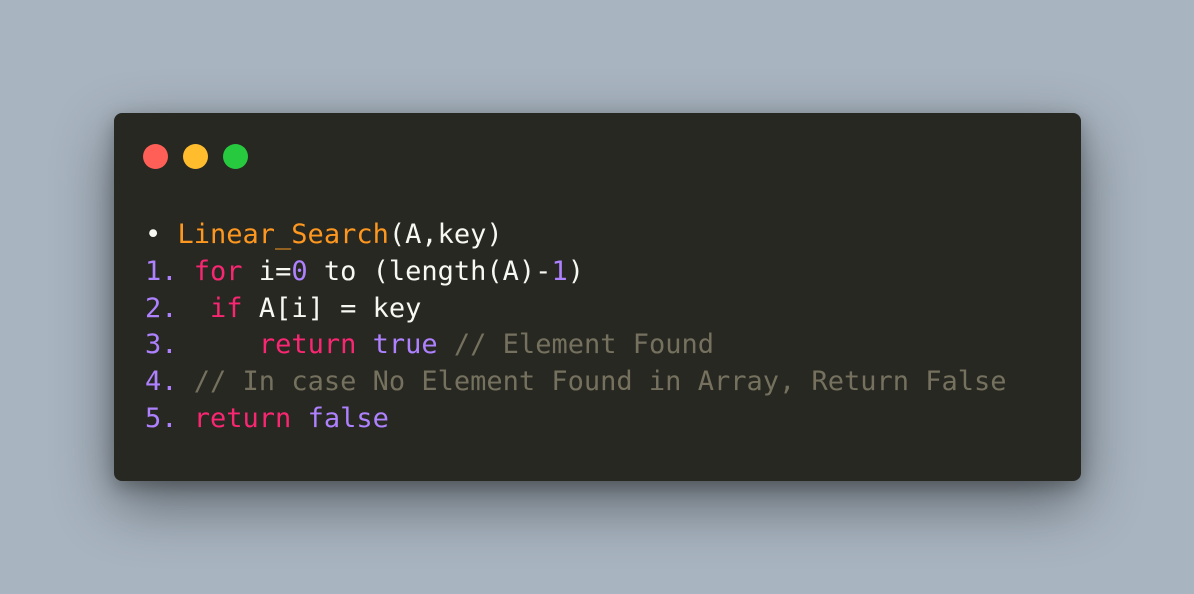 This screenshot has height=594, width=1194. I want to click on code-line: 3. return true // Element Found, so click(576, 345).